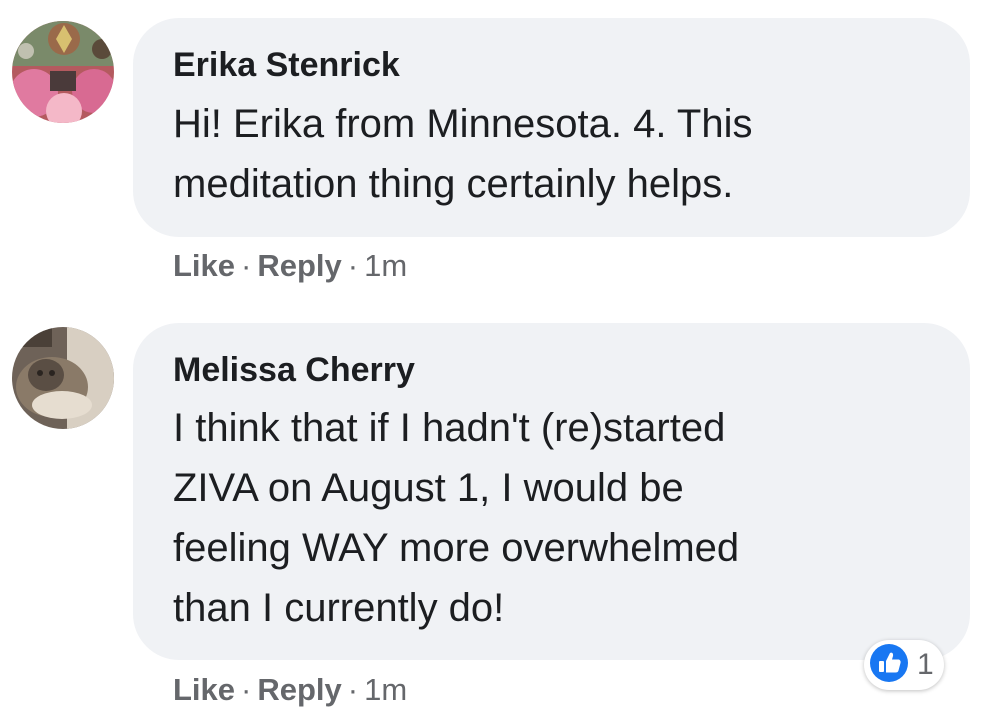 The height and width of the screenshot is (728, 990). What do you see at coordinates (889, 665) in the screenshot?
I see `like-reaction-icon` at bounding box center [889, 665].